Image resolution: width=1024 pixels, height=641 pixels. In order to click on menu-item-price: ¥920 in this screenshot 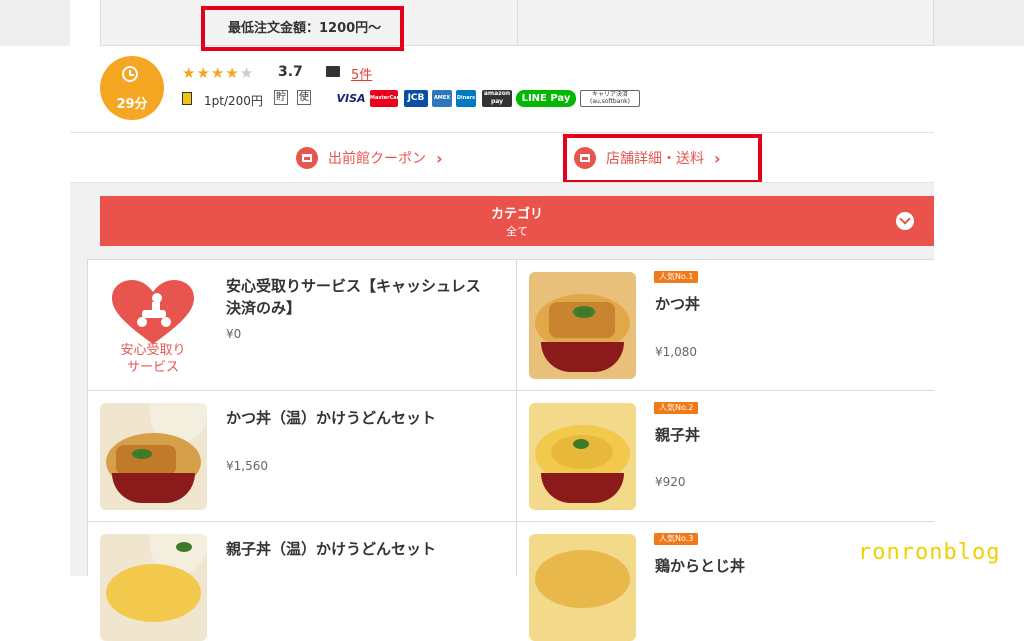, I will do `click(670, 482)`.